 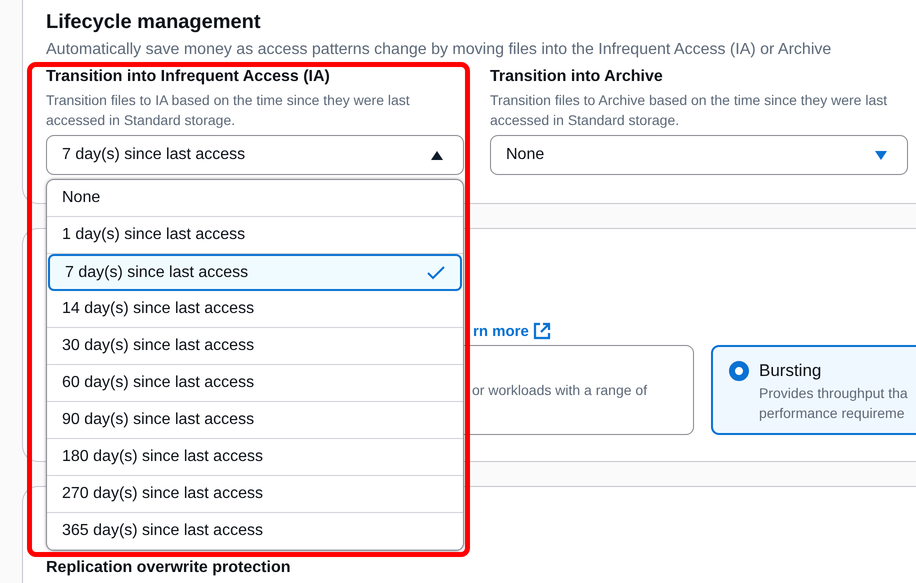 I want to click on dropdown-option: 60 day(s) since last access, so click(x=255, y=383).